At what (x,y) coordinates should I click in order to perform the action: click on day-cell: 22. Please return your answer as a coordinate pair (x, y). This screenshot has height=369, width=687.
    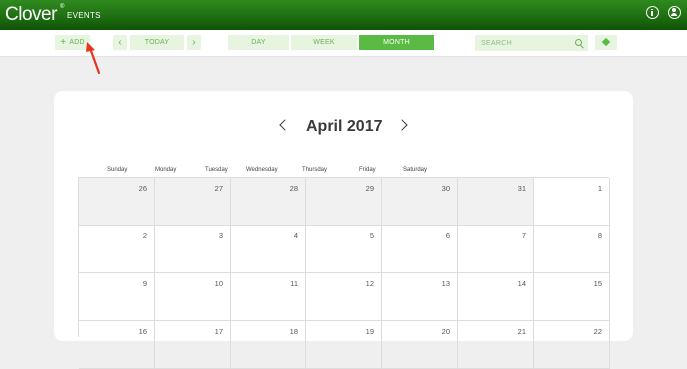
    Looking at the image, I should click on (572, 345).